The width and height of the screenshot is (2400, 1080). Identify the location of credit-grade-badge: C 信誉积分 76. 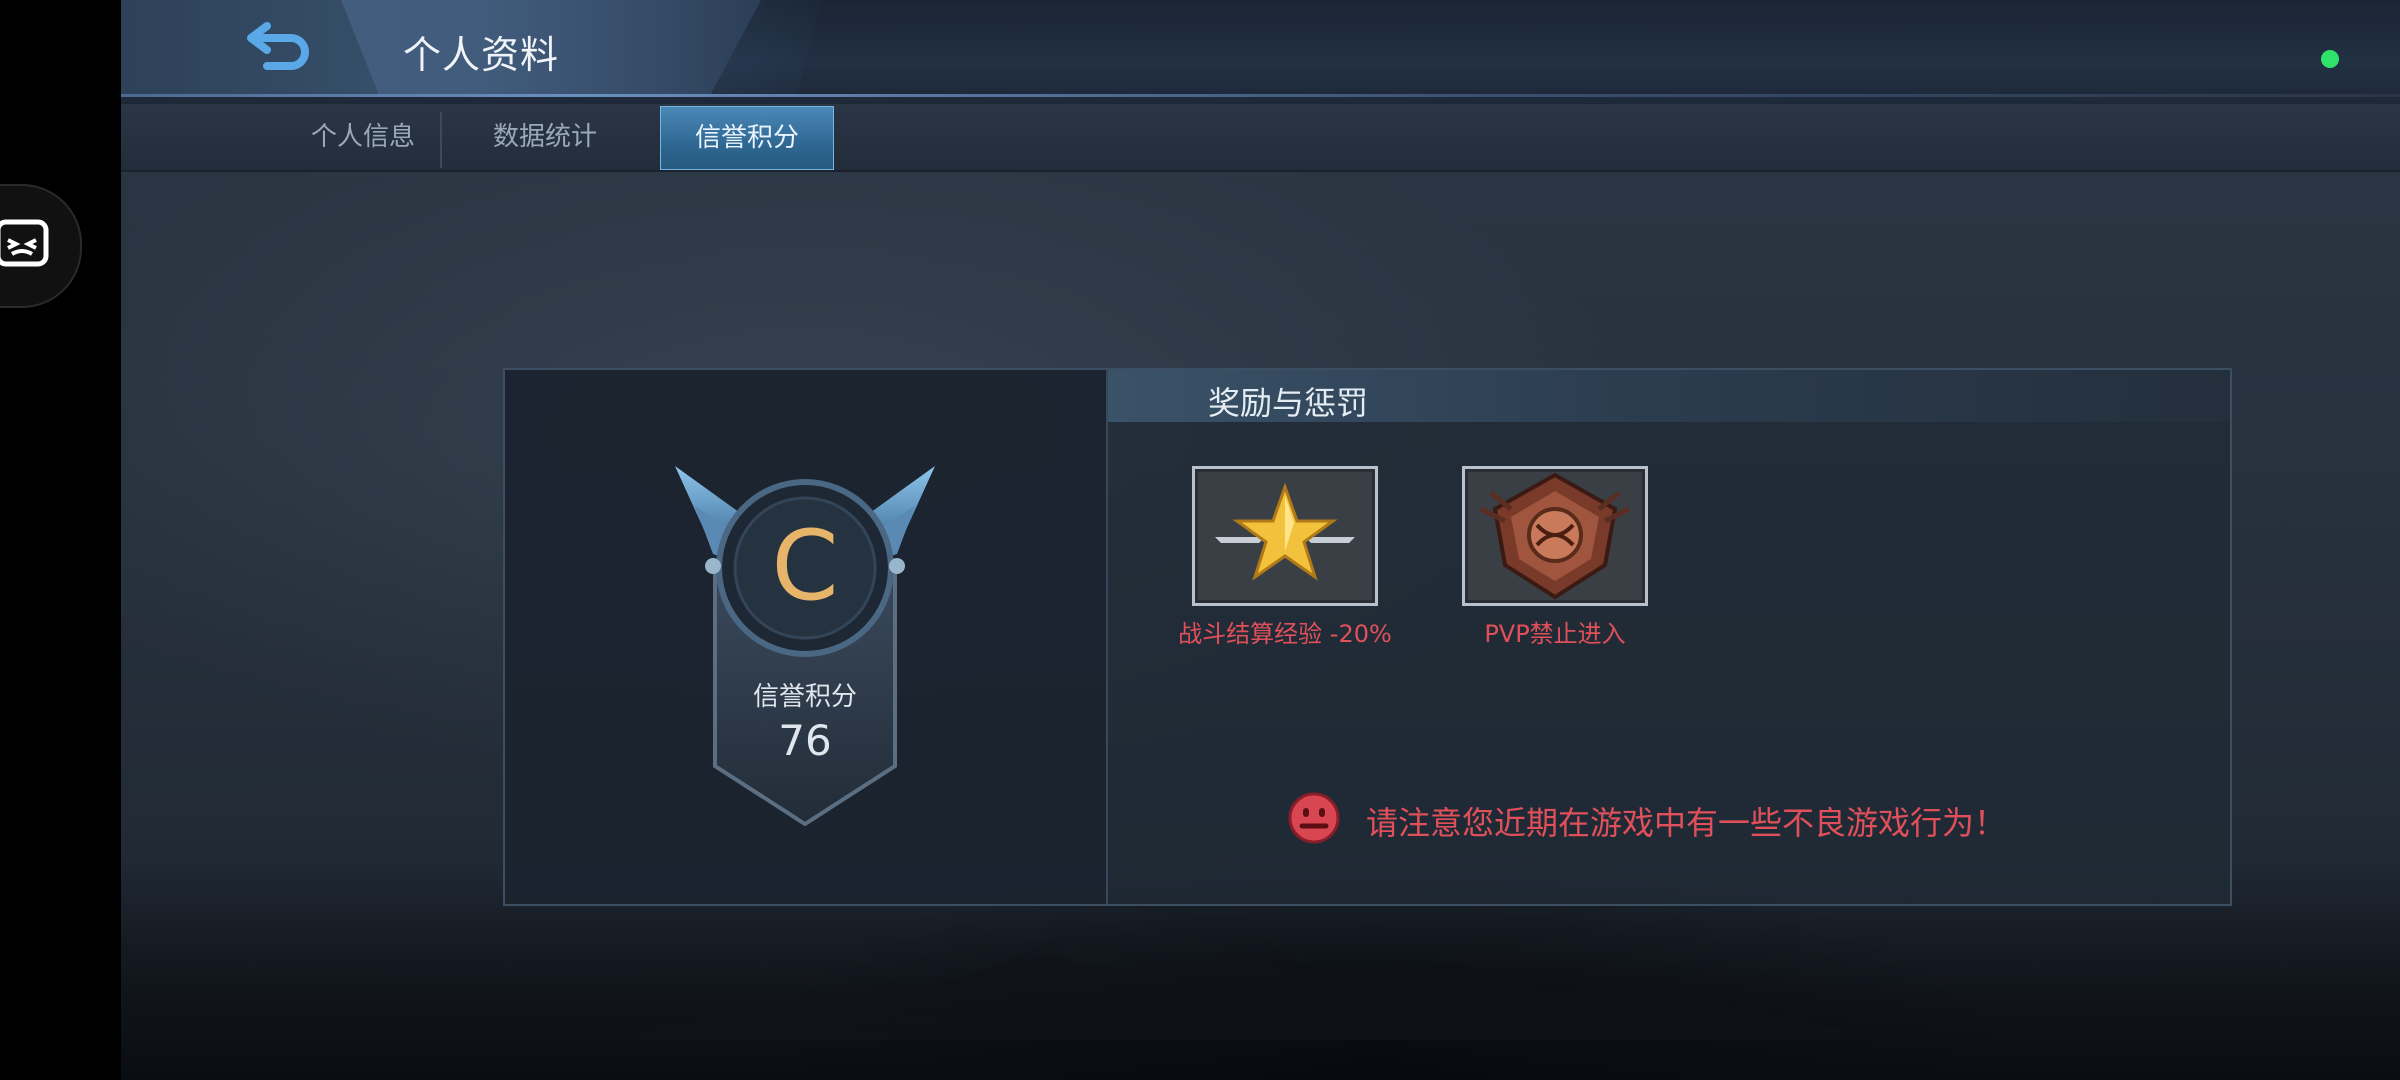
(805, 646).